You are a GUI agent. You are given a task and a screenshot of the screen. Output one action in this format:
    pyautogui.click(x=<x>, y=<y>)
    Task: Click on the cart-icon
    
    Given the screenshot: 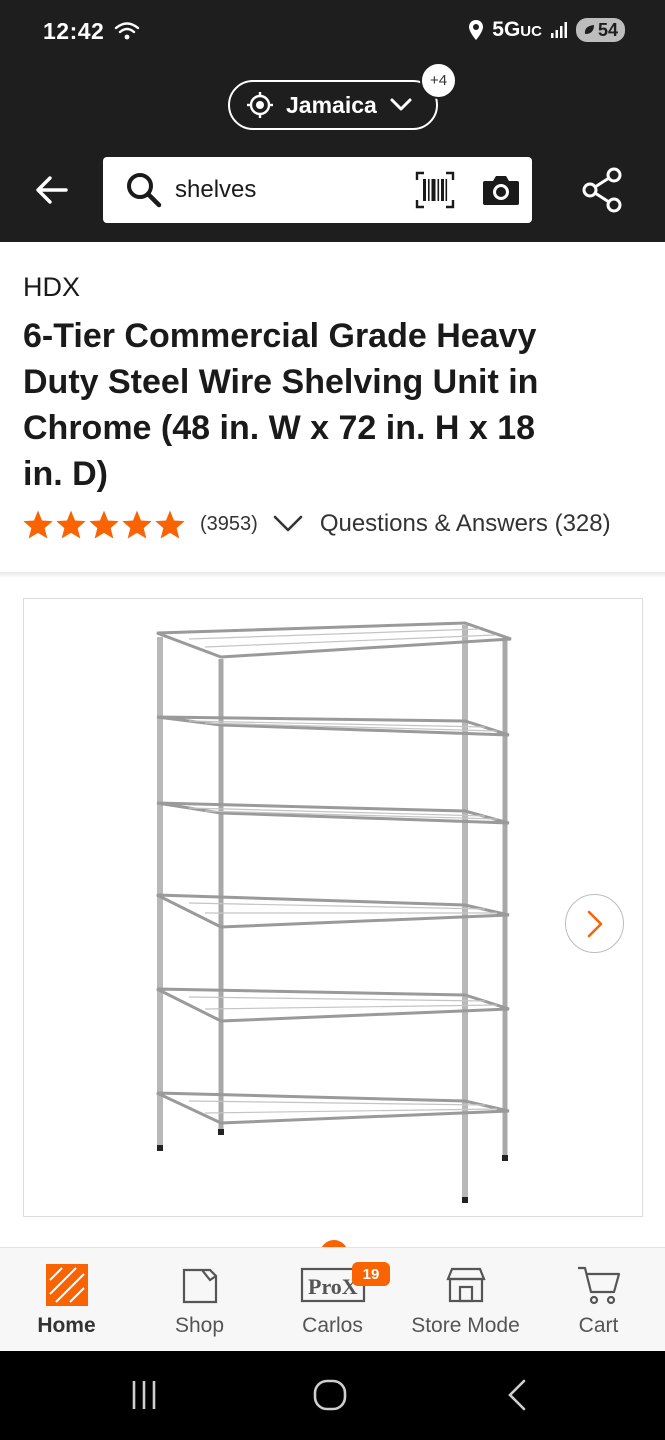 What is the action you would take?
    pyautogui.click(x=599, y=1285)
    